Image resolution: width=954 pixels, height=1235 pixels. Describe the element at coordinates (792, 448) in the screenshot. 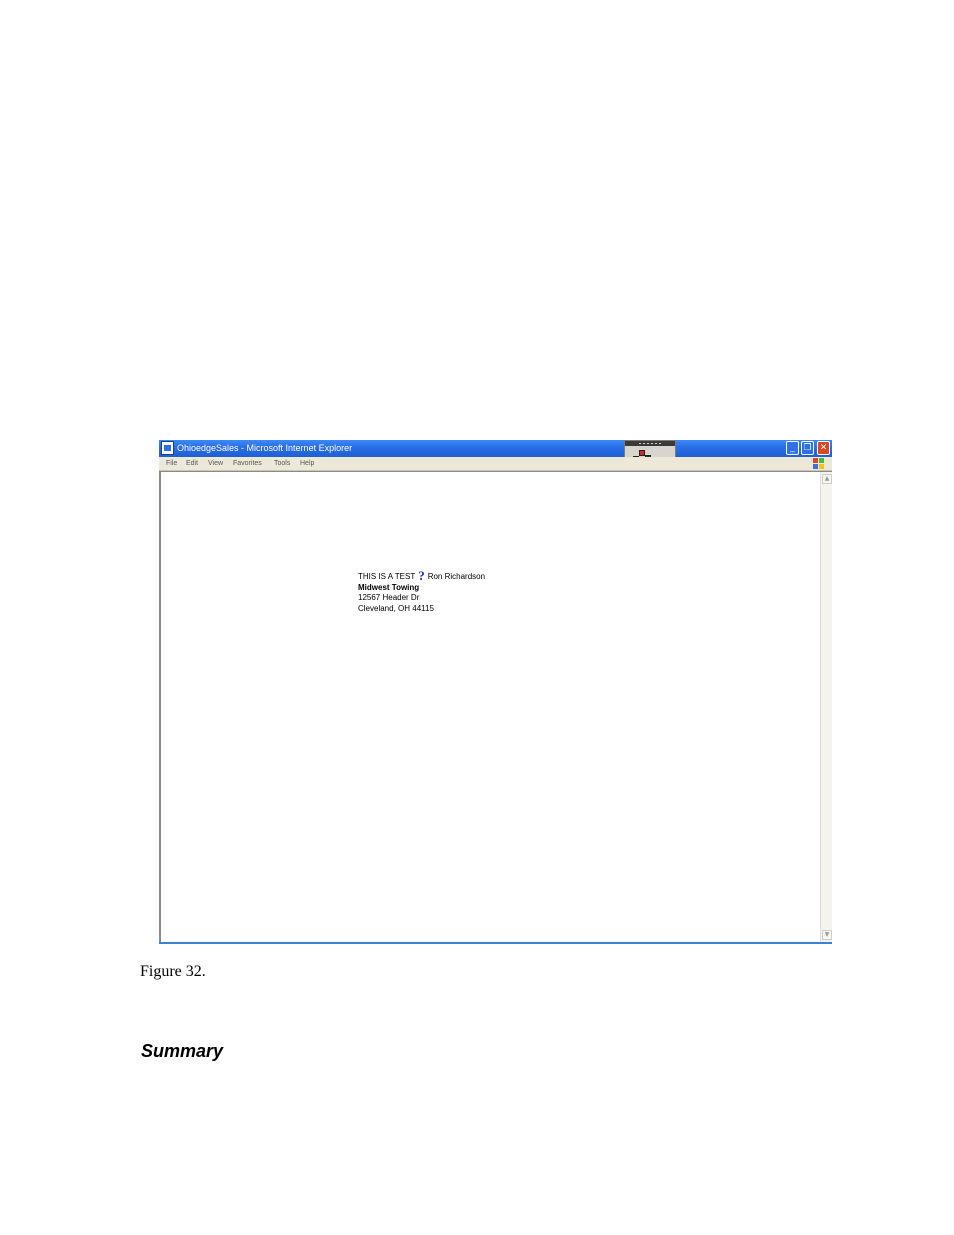

I see `minimize-button: _` at that location.